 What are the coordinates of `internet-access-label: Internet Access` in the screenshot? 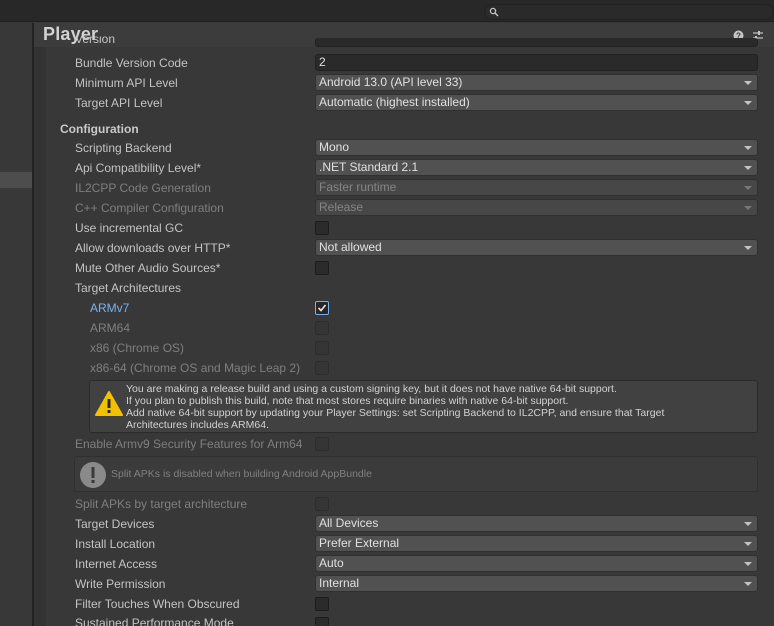 It's located at (116, 564).